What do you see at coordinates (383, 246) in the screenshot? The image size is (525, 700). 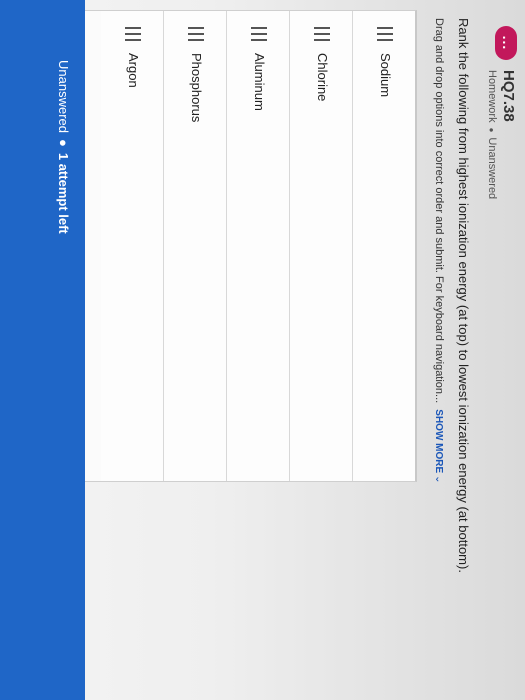 I see `ranking-item-sodium: Sodium` at bounding box center [383, 246].